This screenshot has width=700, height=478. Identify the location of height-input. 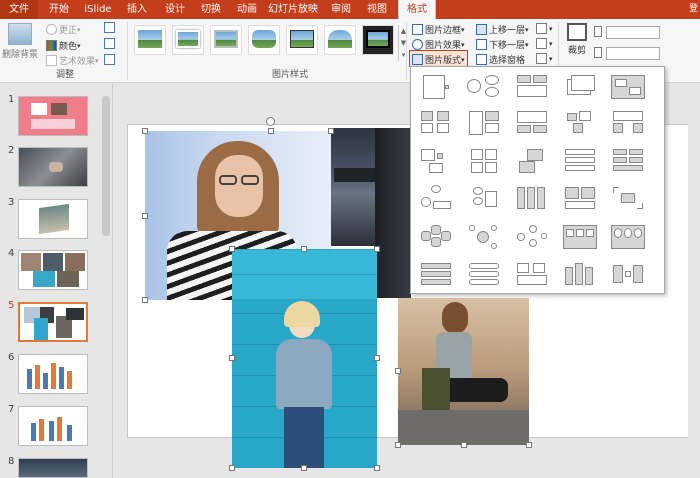
(633, 32).